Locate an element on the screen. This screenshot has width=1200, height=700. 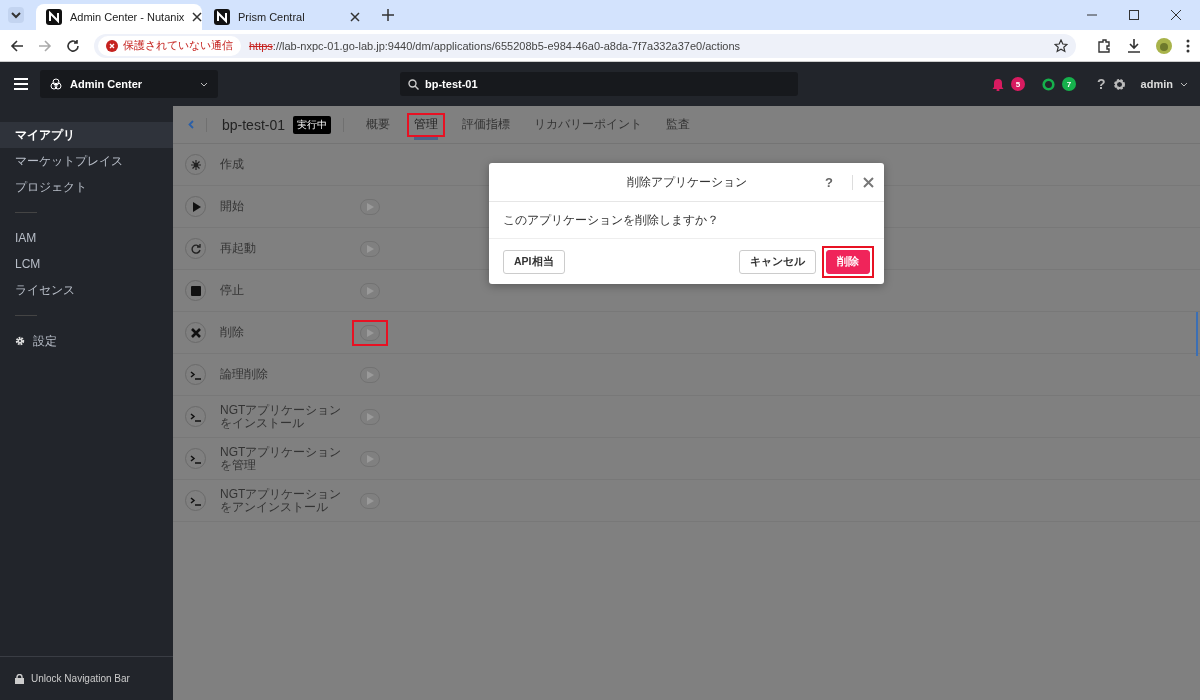
status-badge: 実行中 is located at coordinates (312, 124).